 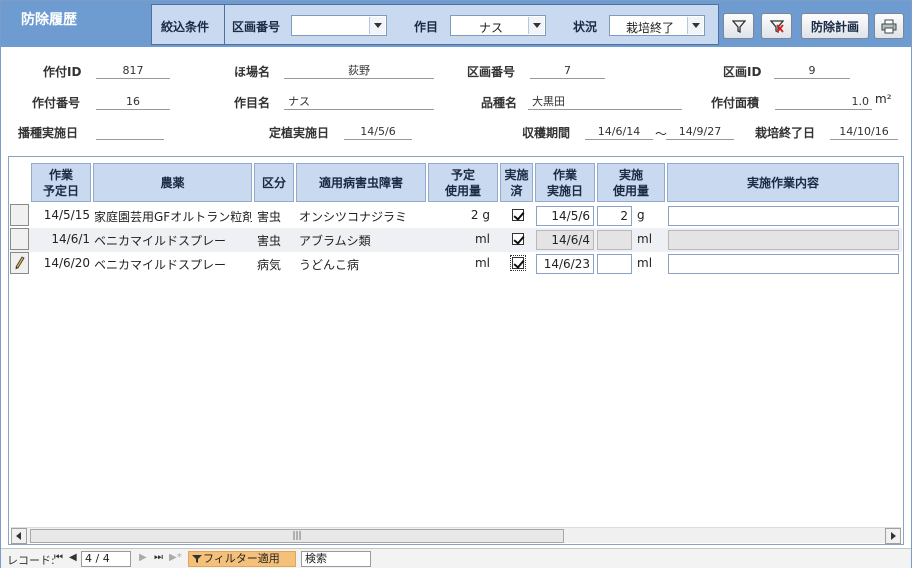 I want to click on planned-date-cell: 14/6/1, so click(x=70, y=239).